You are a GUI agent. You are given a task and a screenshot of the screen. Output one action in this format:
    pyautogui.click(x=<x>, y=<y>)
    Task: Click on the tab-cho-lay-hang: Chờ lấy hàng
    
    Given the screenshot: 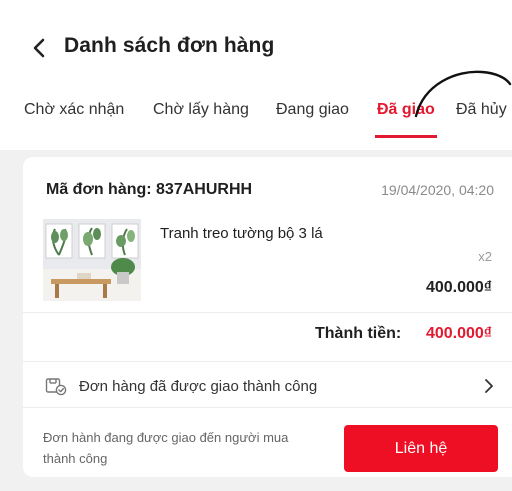 What is the action you would take?
    pyautogui.click(x=201, y=110)
    